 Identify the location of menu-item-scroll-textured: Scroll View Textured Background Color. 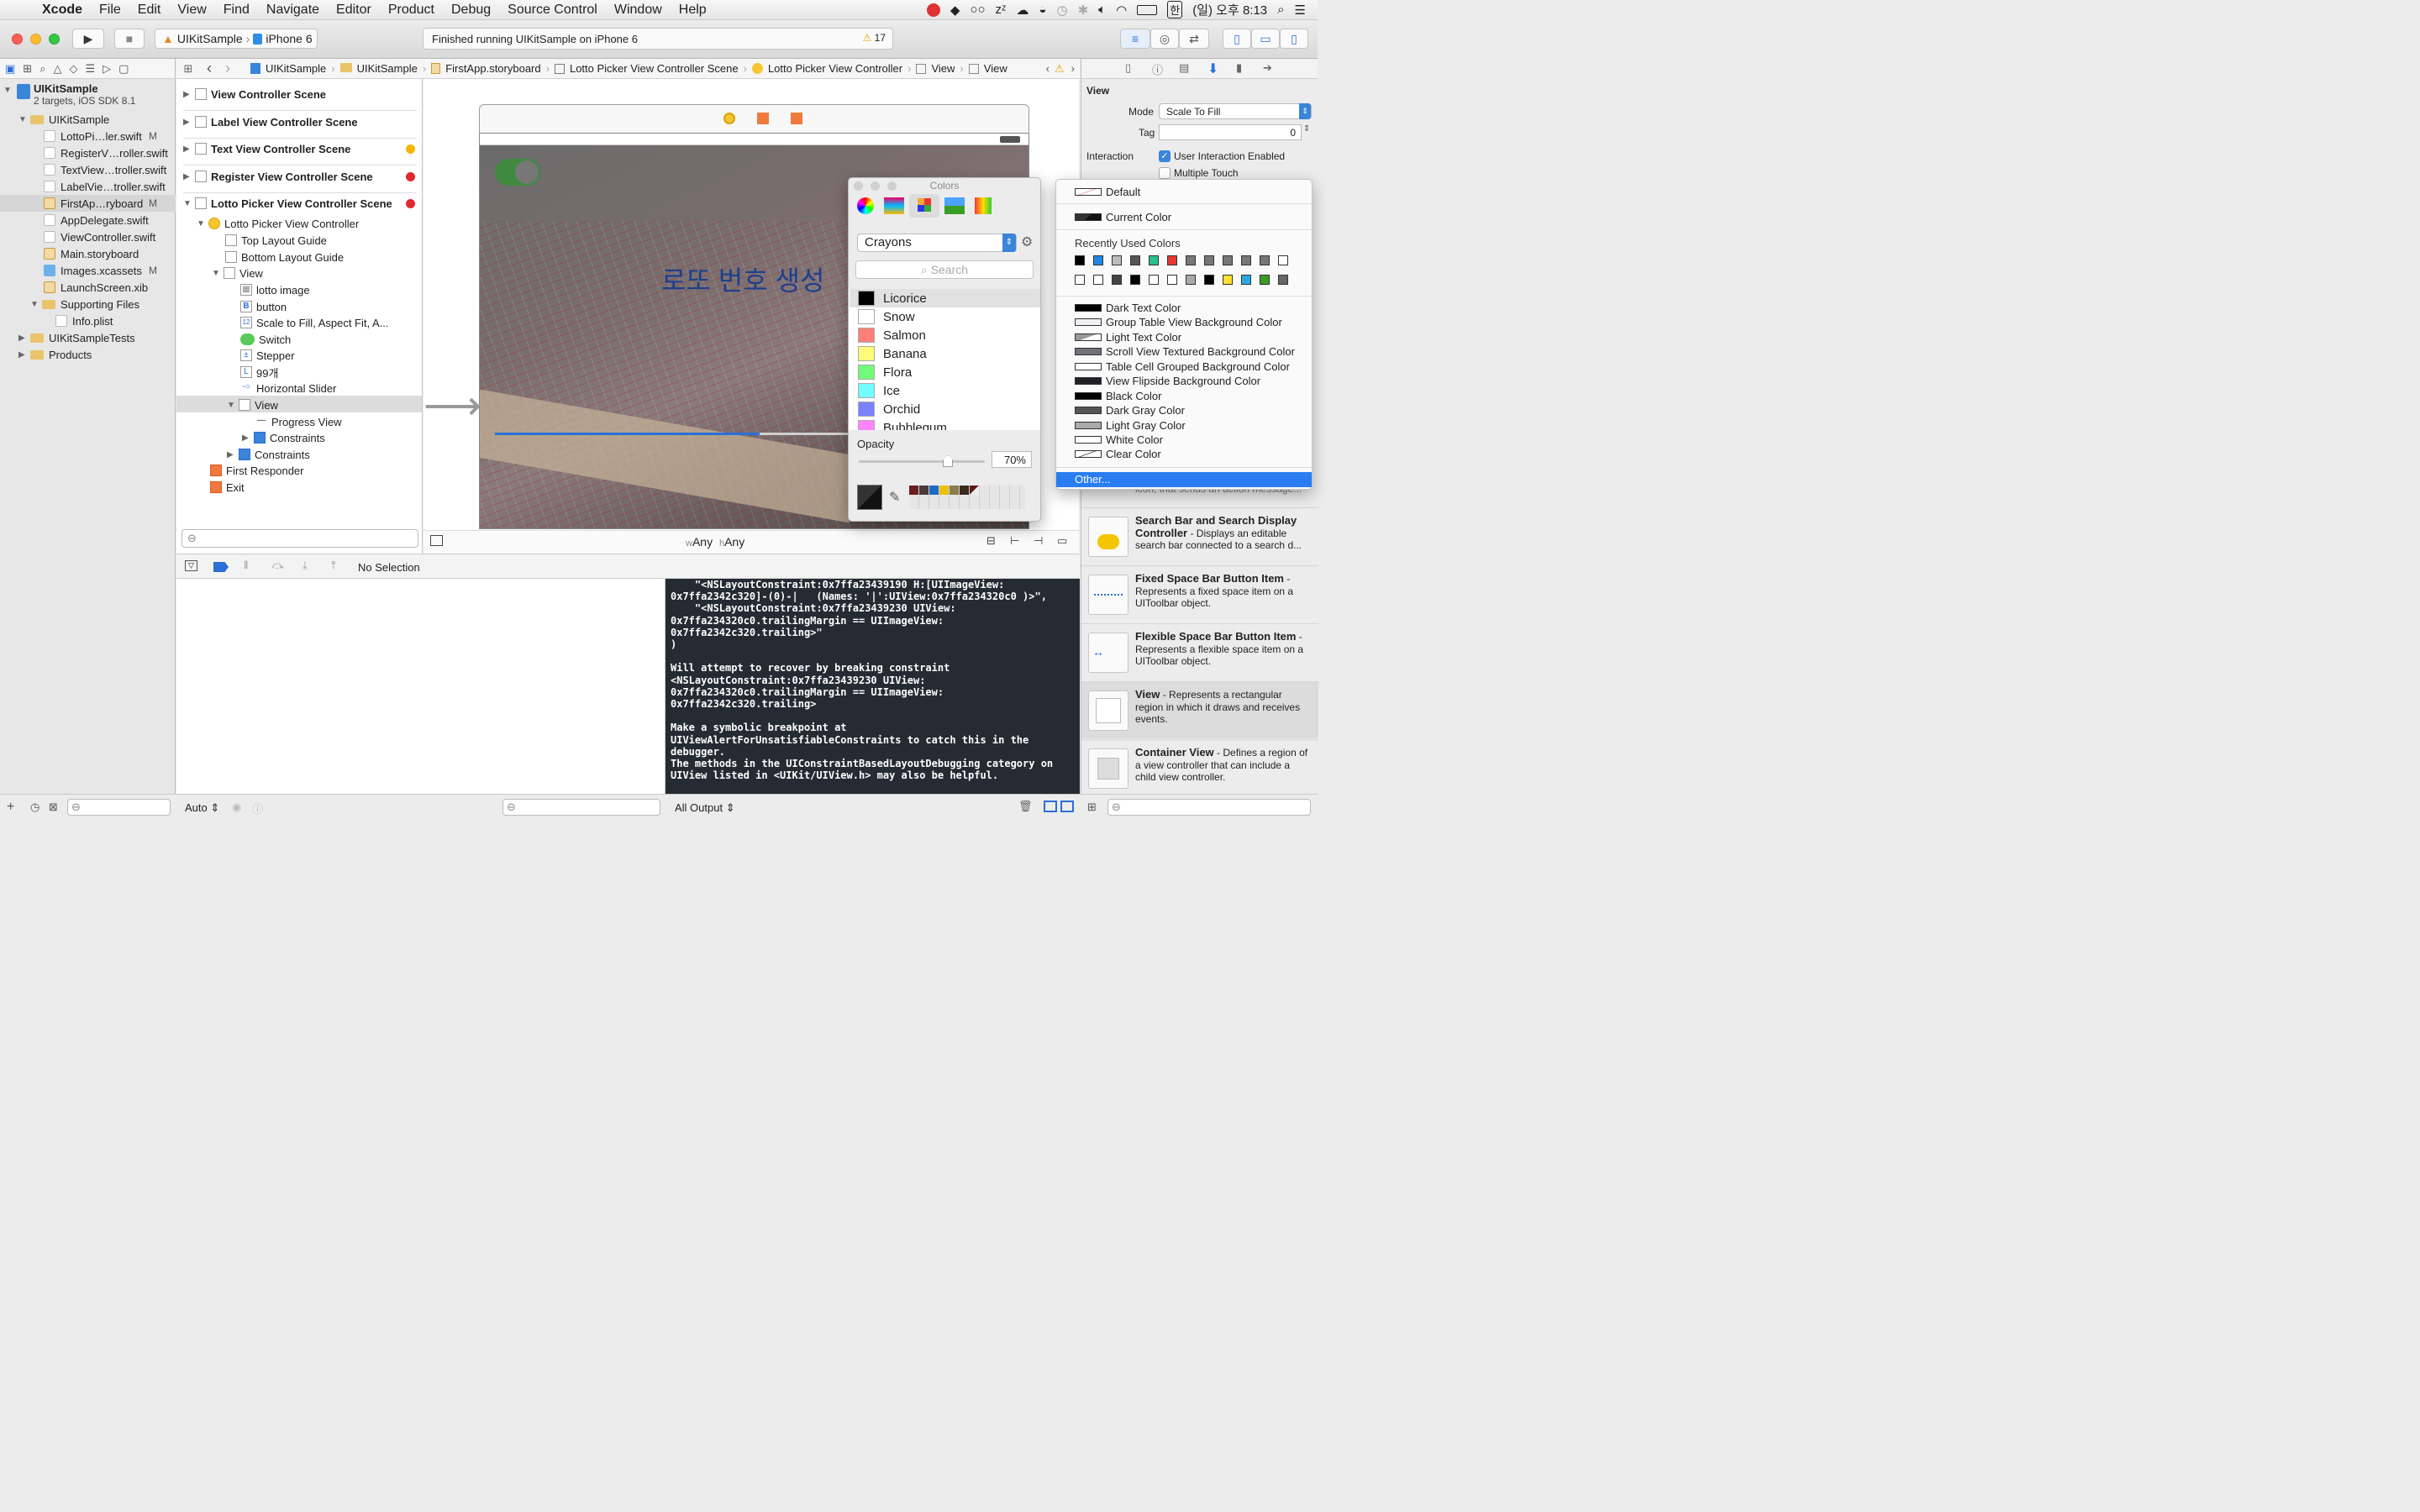
(1184, 351).